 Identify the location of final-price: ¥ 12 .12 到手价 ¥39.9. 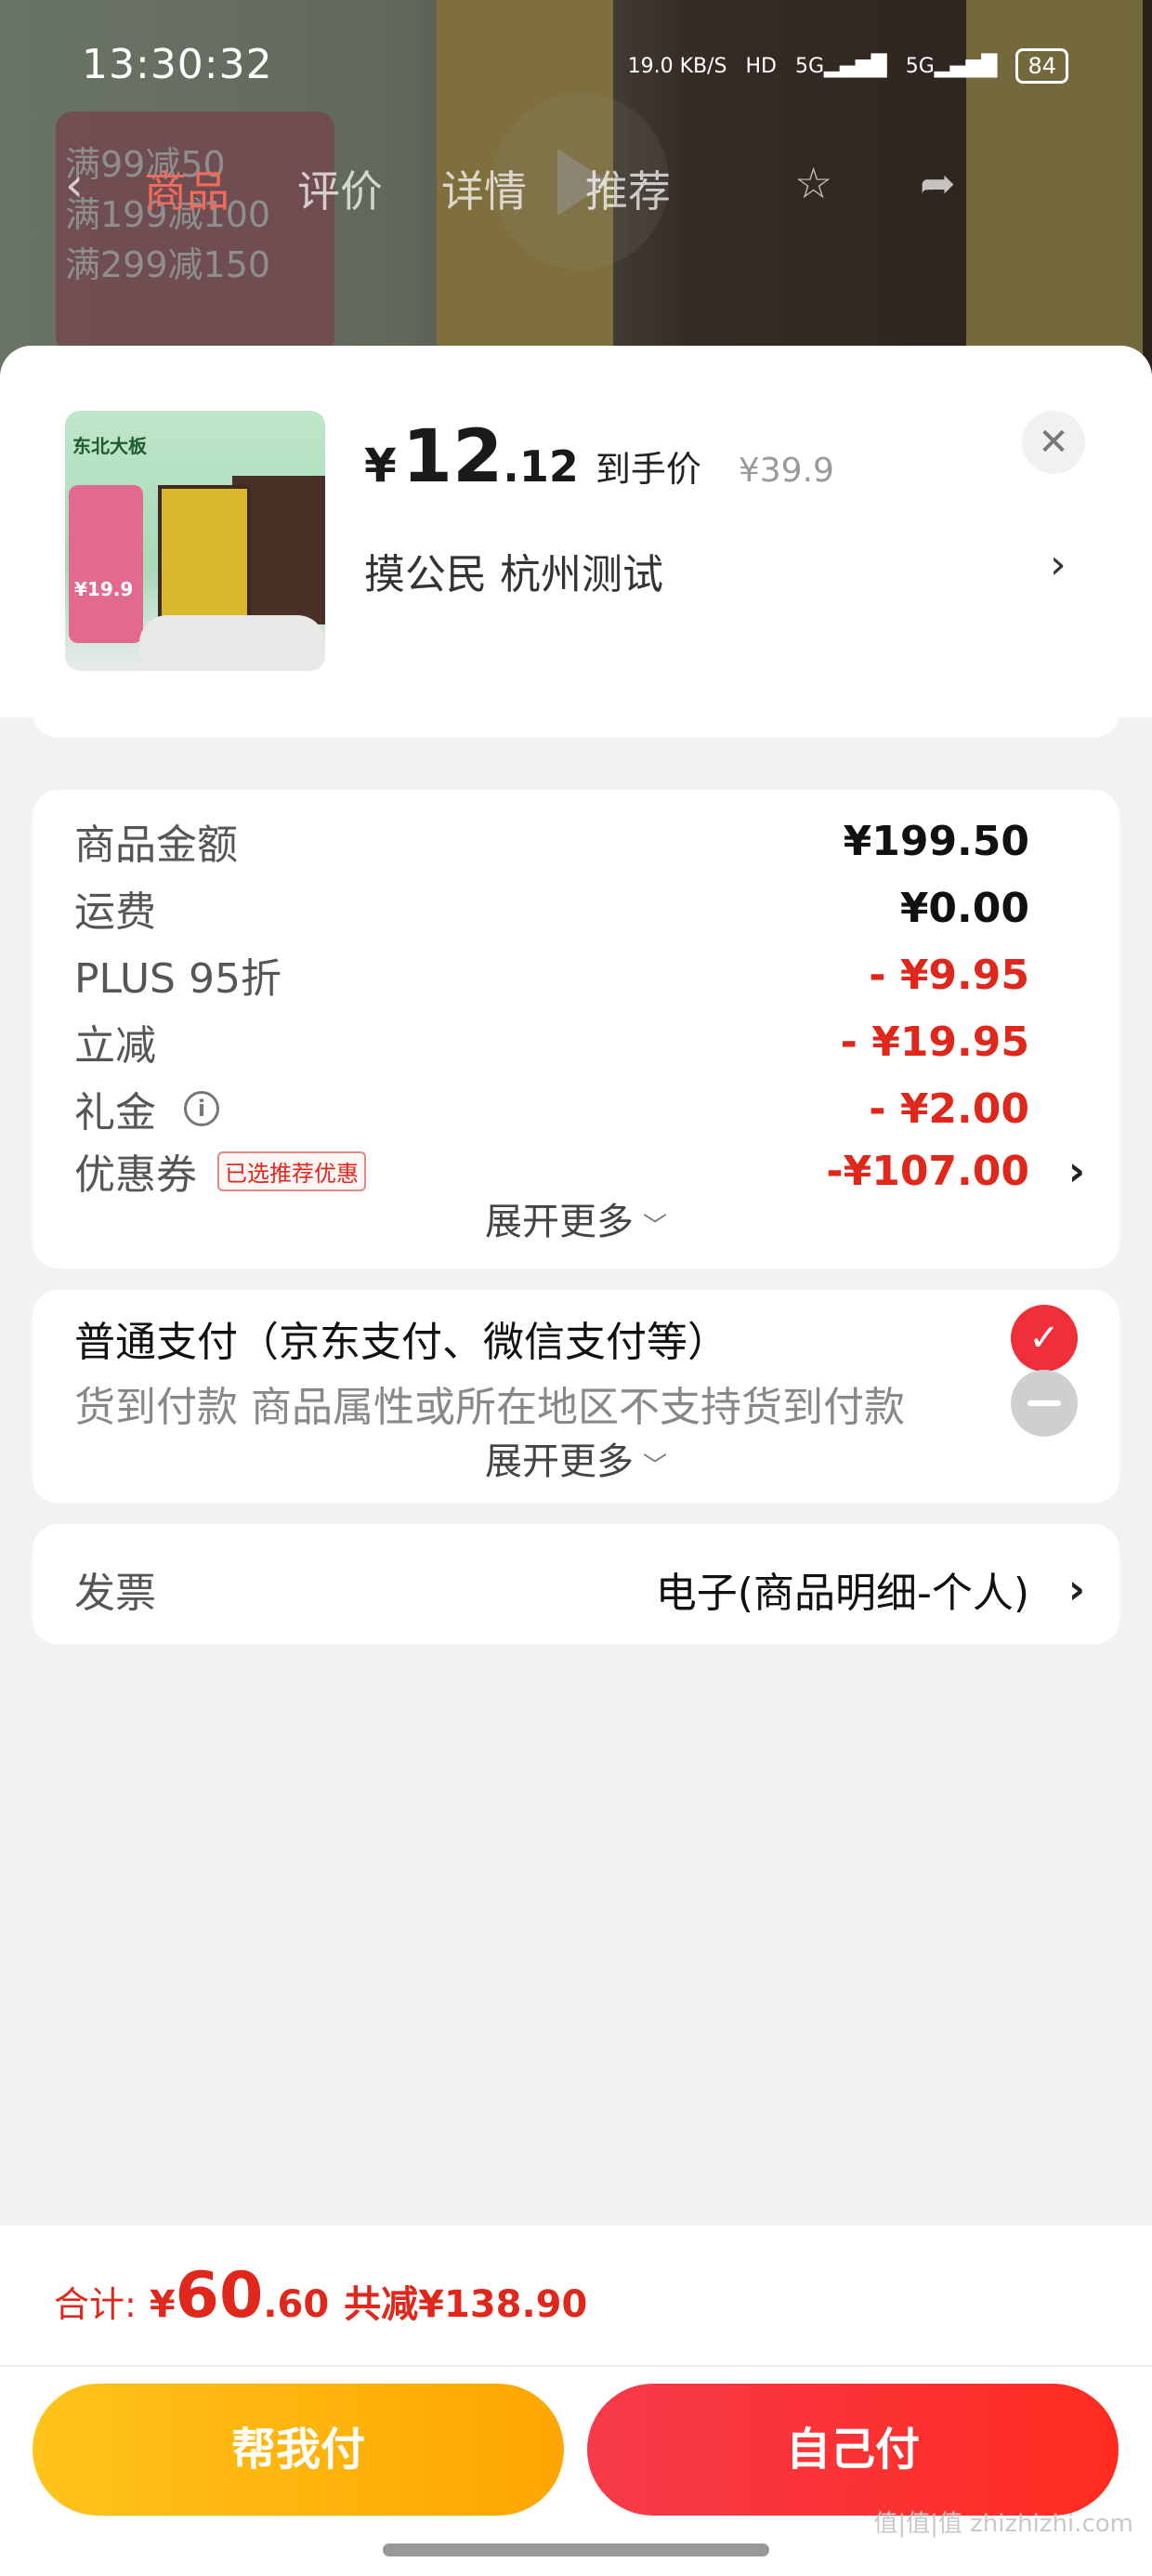
(599, 457).